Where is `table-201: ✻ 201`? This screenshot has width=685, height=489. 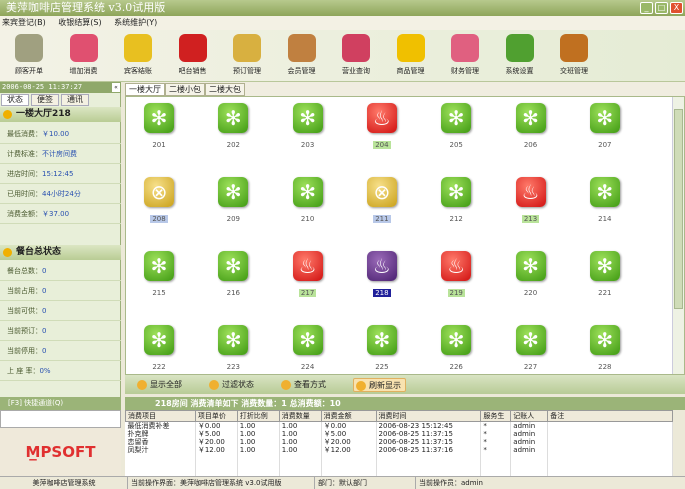
table-201: ✻ 201 is located at coordinates (159, 126).